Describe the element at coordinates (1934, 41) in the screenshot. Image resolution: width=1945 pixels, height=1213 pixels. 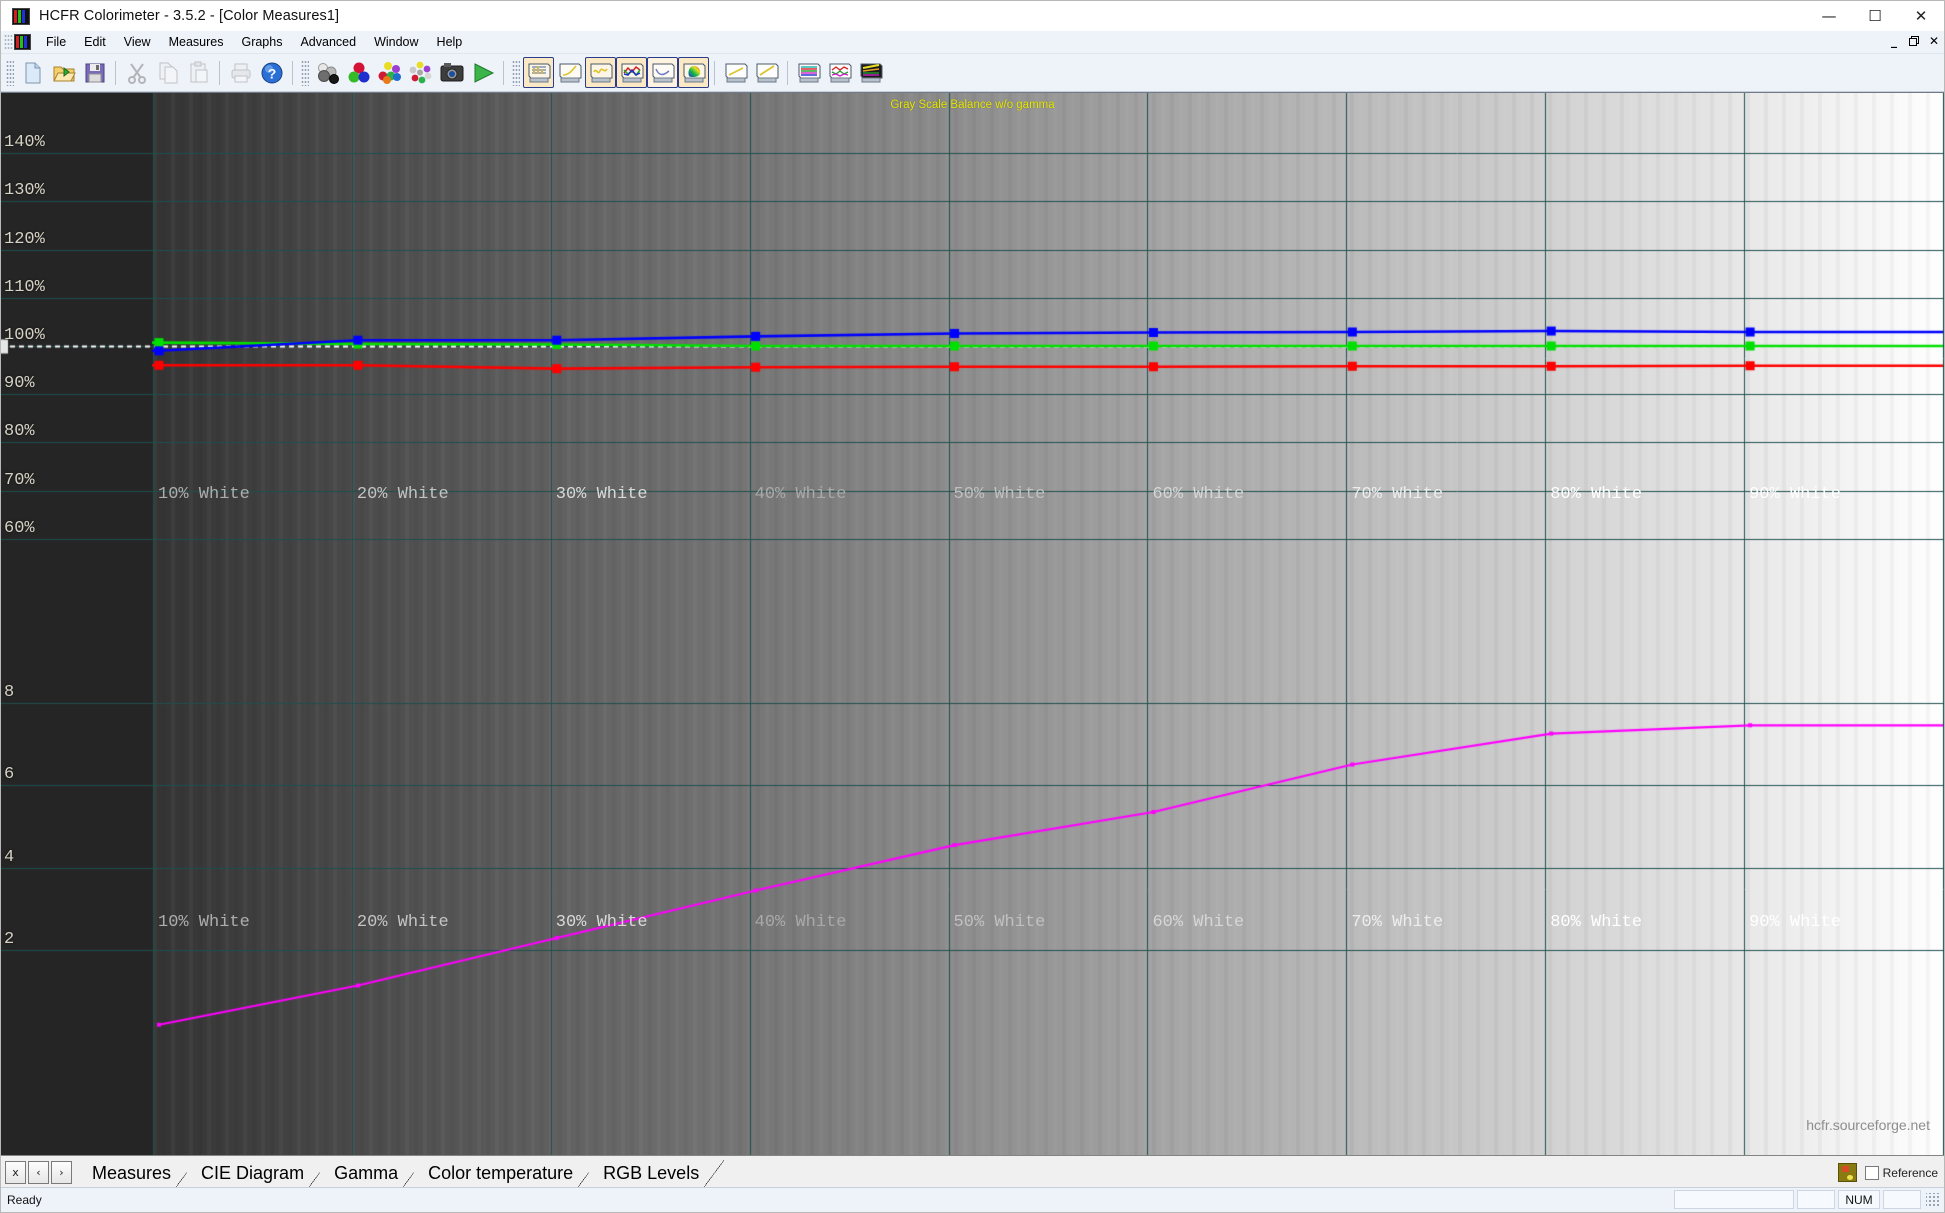
I see `mdi-close-button: ✕` at that location.